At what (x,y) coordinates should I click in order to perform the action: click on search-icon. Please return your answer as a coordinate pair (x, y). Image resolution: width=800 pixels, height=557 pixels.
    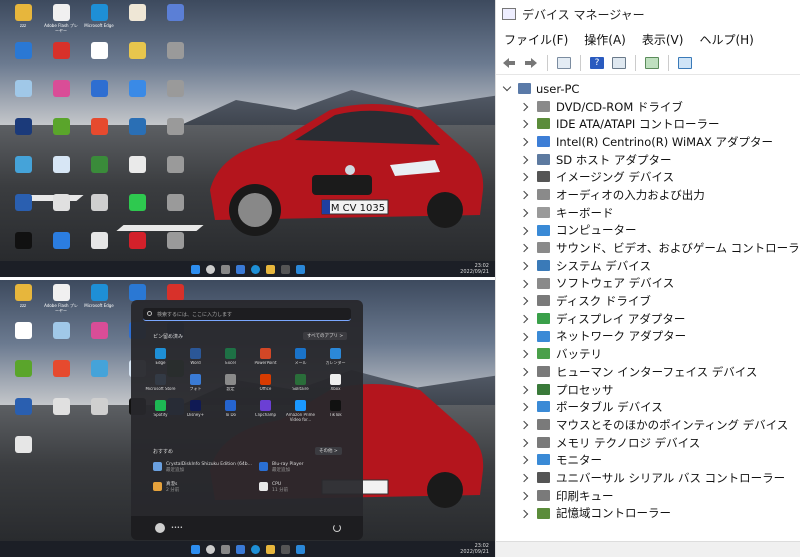
    Looking at the image, I should click on (210, 269).